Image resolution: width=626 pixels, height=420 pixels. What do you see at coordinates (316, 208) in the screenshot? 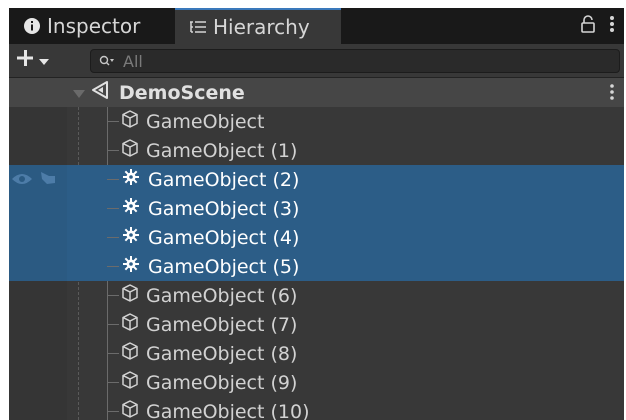
I see `tree-row-selected: GameObject (3)` at bounding box center [316, 208].